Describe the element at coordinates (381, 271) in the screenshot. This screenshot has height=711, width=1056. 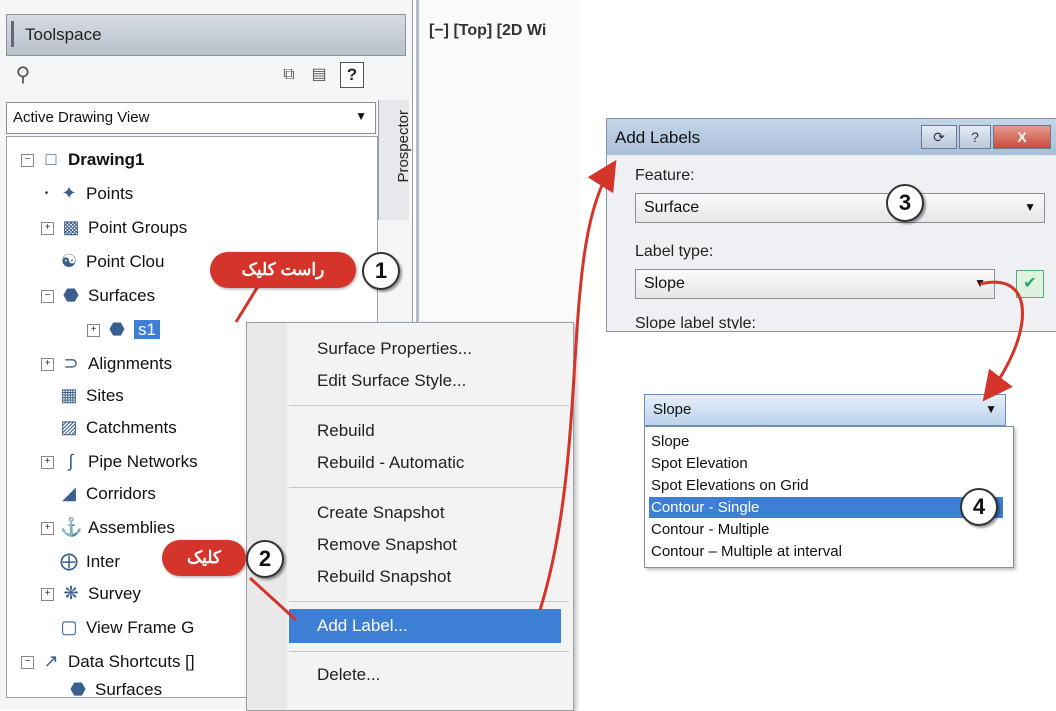
I see `callout-step-1: 1` at that location.